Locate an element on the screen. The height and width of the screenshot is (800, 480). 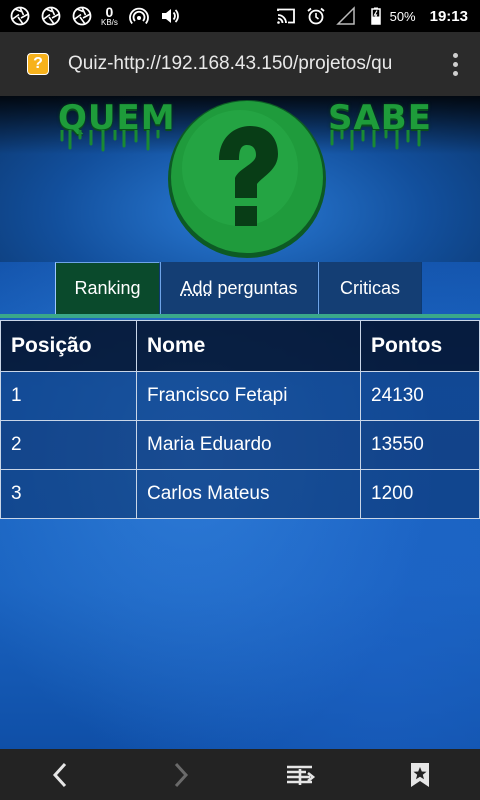
table-header-row: Posição Nome Pontos is located at coordinates (240, 346).